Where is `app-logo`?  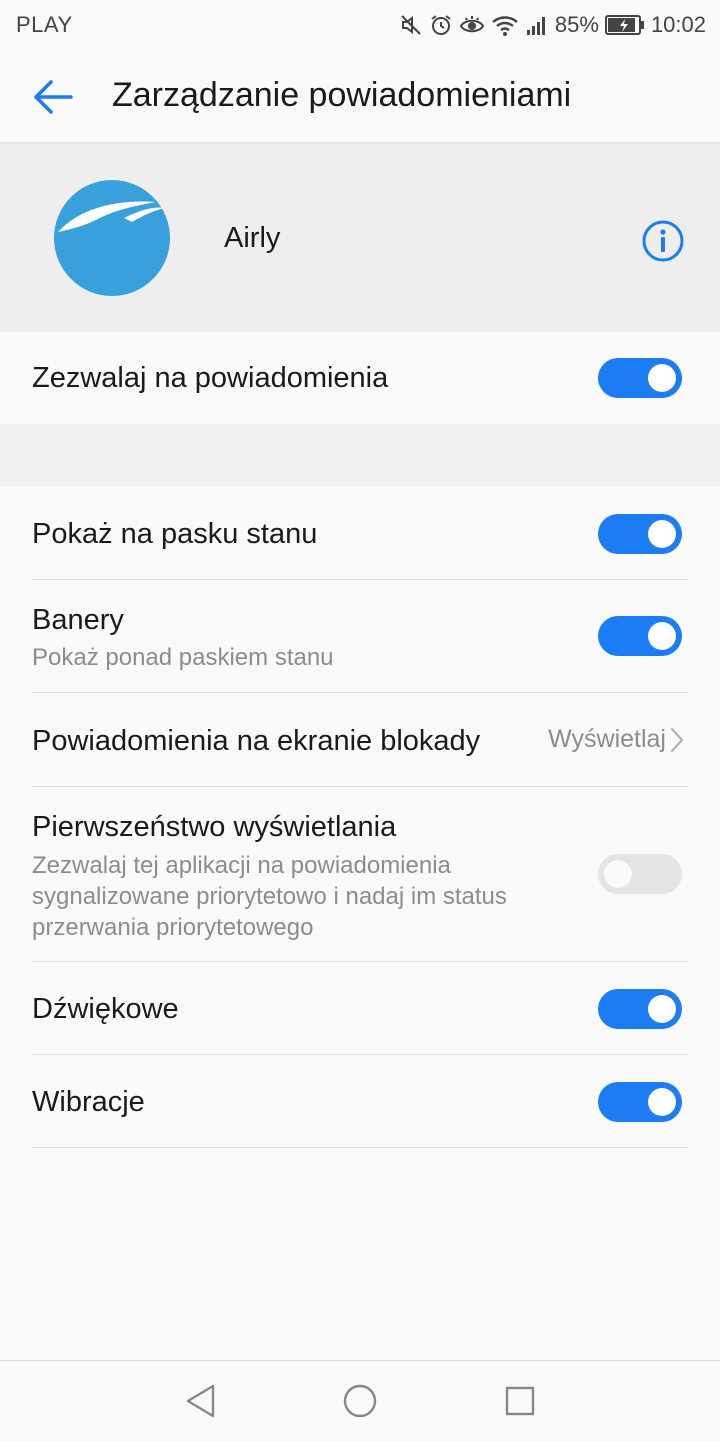 app-logo is located at coordinates (112, 238).